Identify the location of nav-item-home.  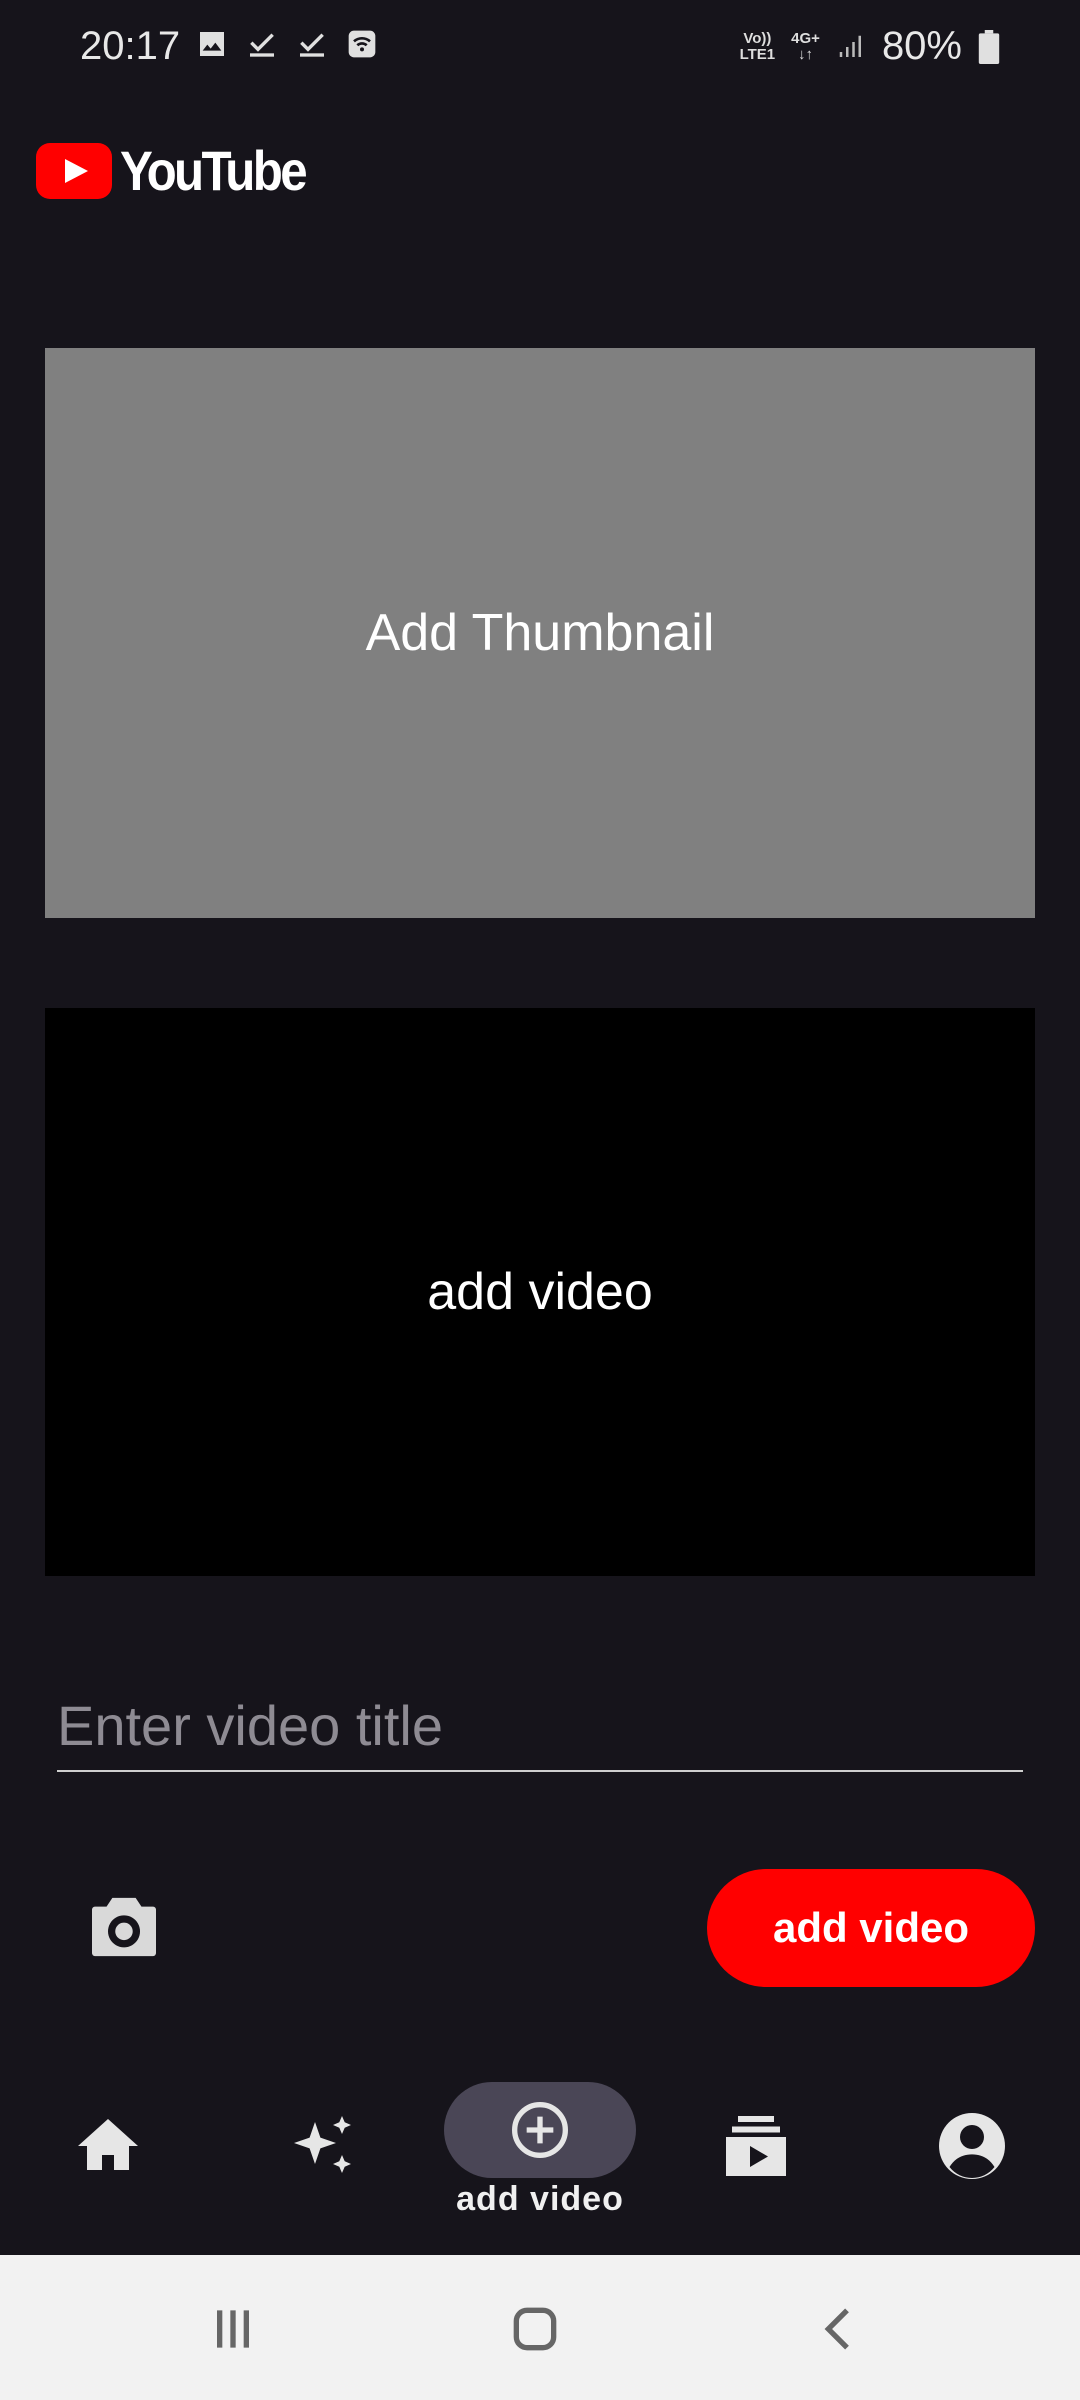
(108, 2157).